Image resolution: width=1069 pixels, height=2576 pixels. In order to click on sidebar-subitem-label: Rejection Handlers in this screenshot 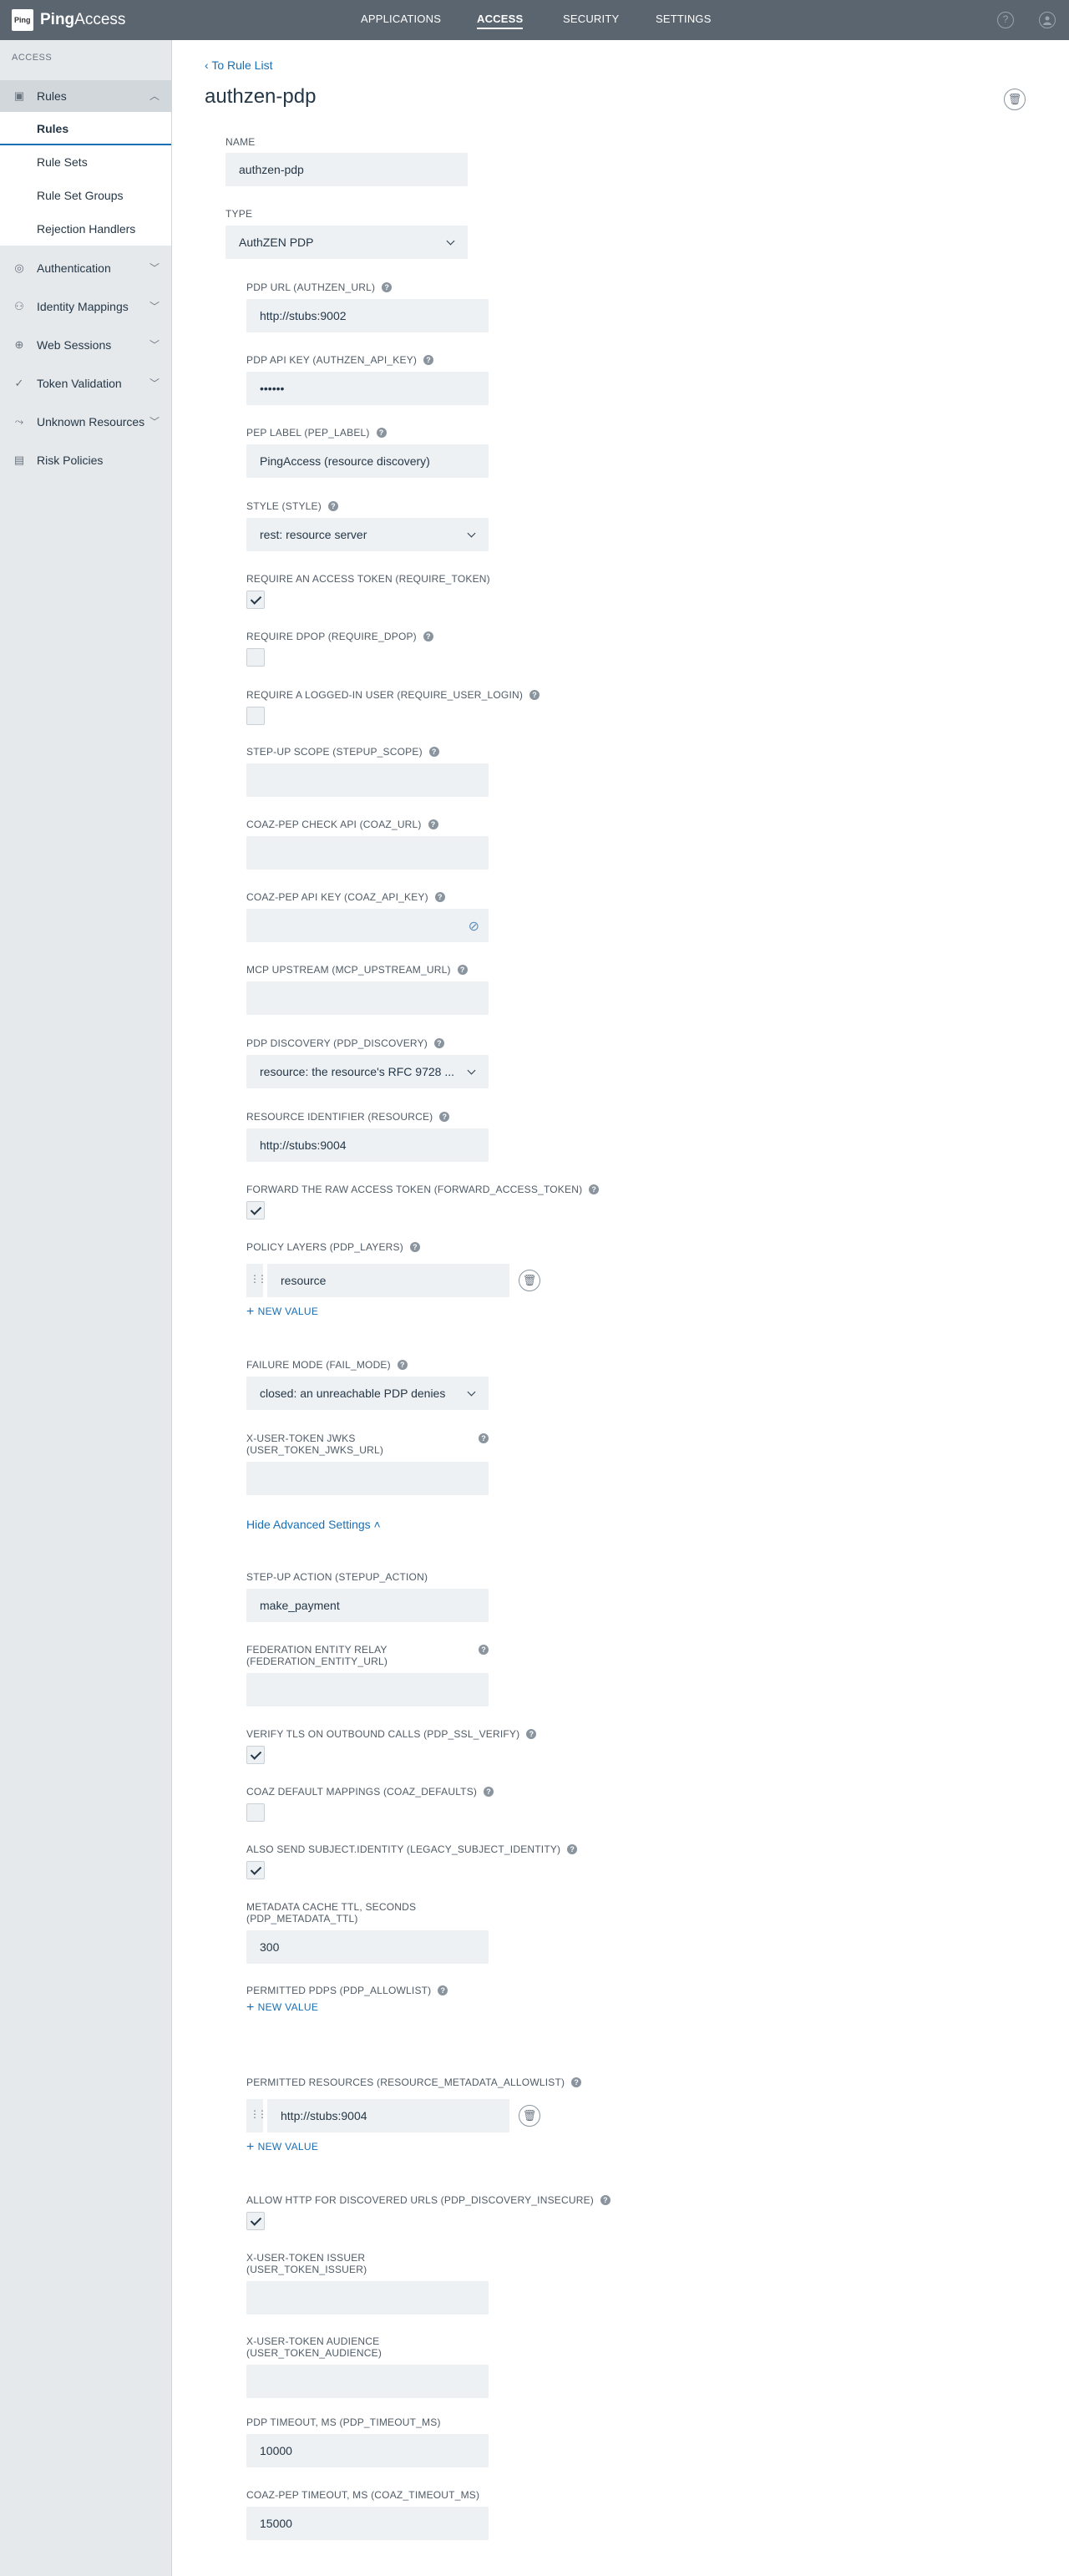, I will do `click(86, 229)`.